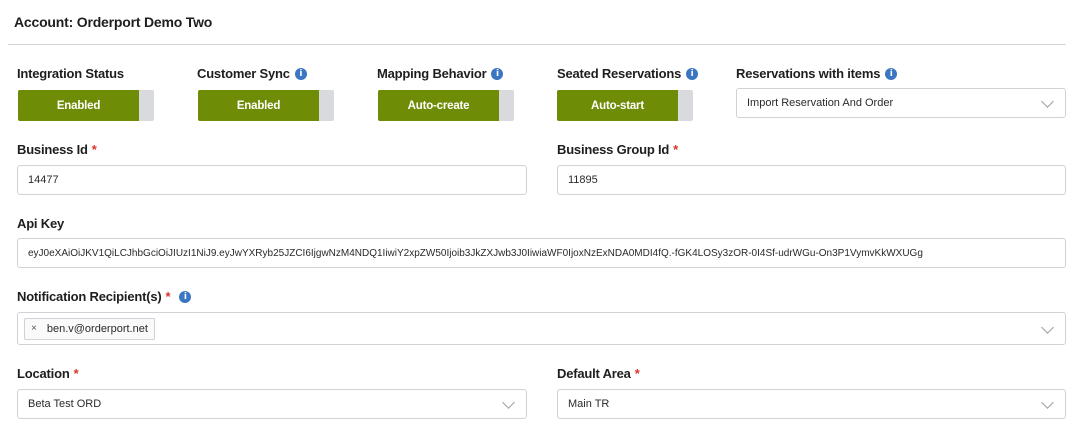 The height and width of the screenshot is (429, 1067). What do you see at coordinates (808, 73) in the screenshot?
I see `reservations-with-items-label-text: Reservations with items` at bounding box center [808, 73].